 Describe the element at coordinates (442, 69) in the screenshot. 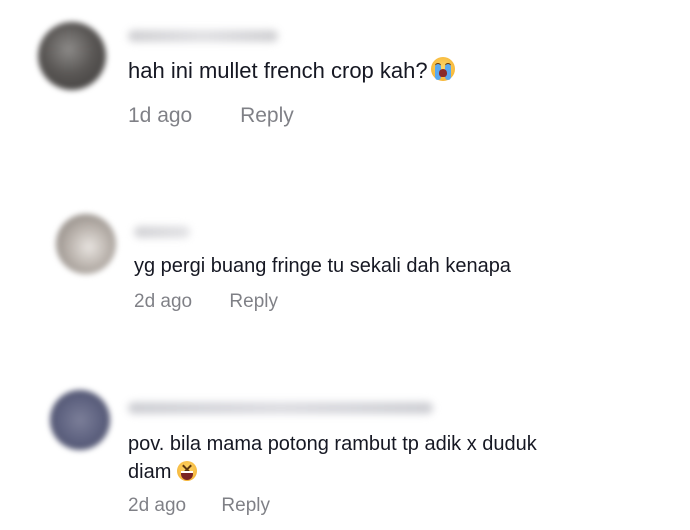

I see `crying-face-icon` at that location.